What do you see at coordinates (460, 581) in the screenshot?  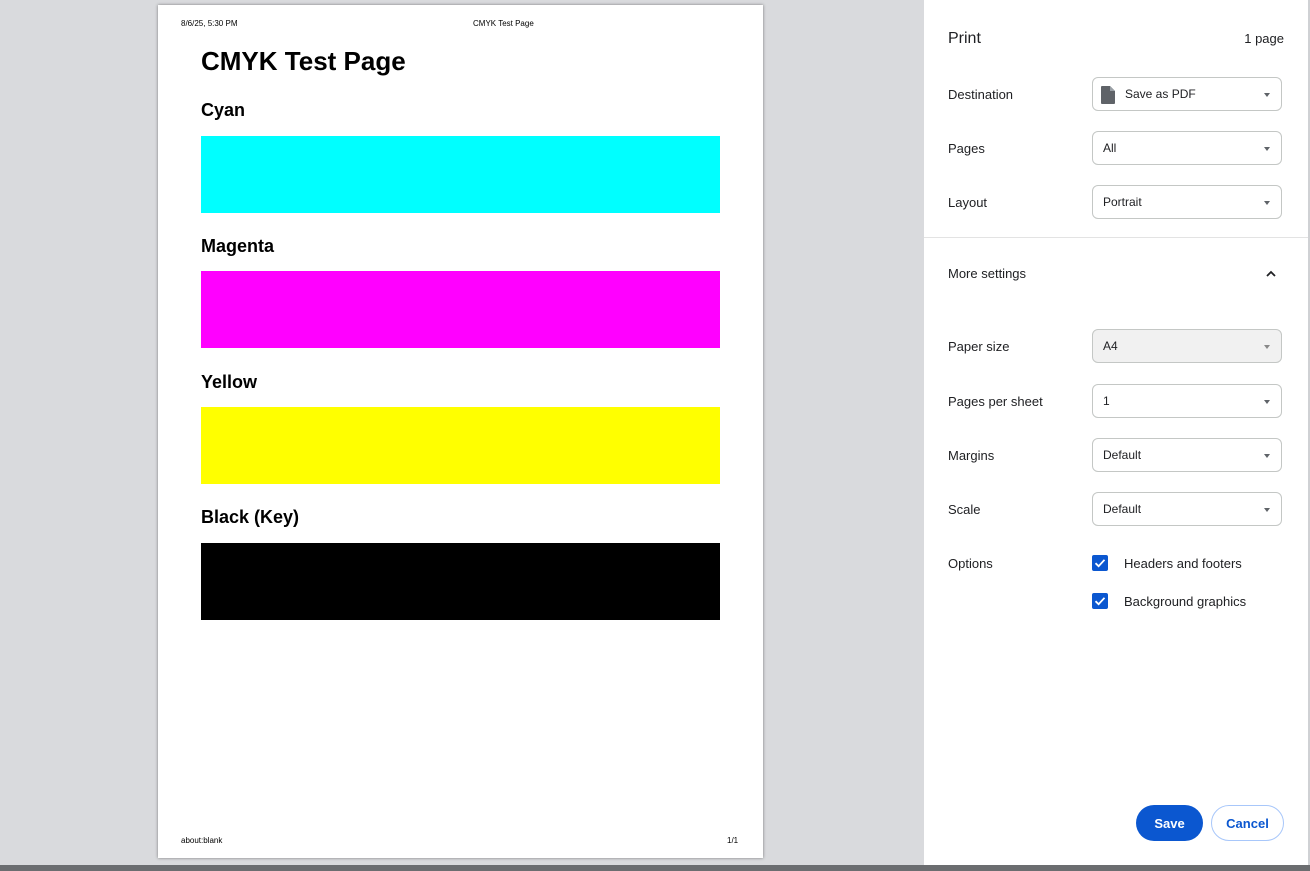 I see `black-swatch` at bounding box center [460, 581].